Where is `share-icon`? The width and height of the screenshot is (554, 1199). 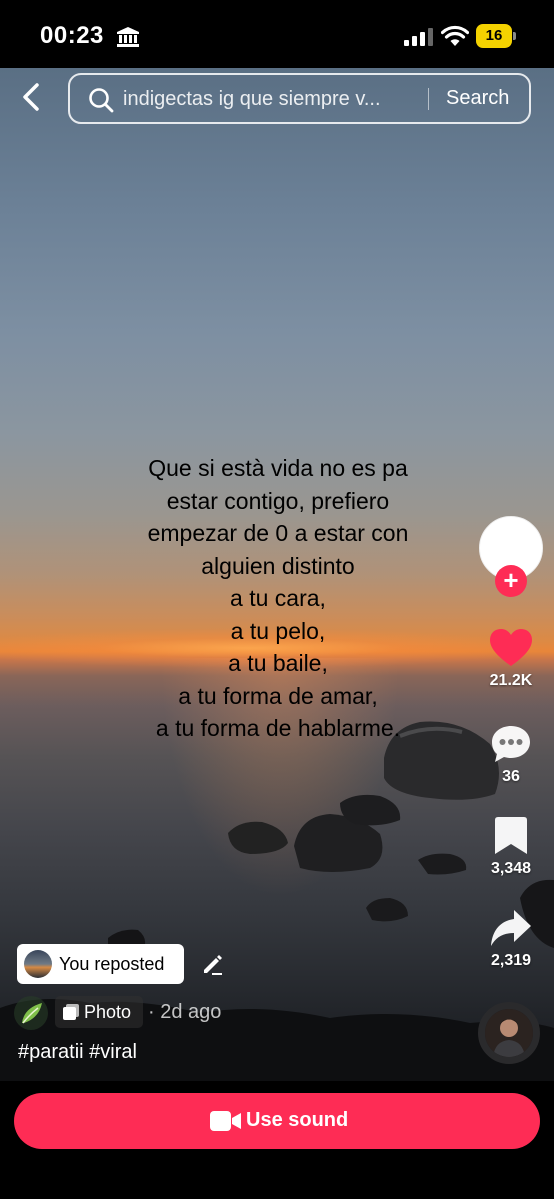
share-icon is located at coordinates (511, 928).